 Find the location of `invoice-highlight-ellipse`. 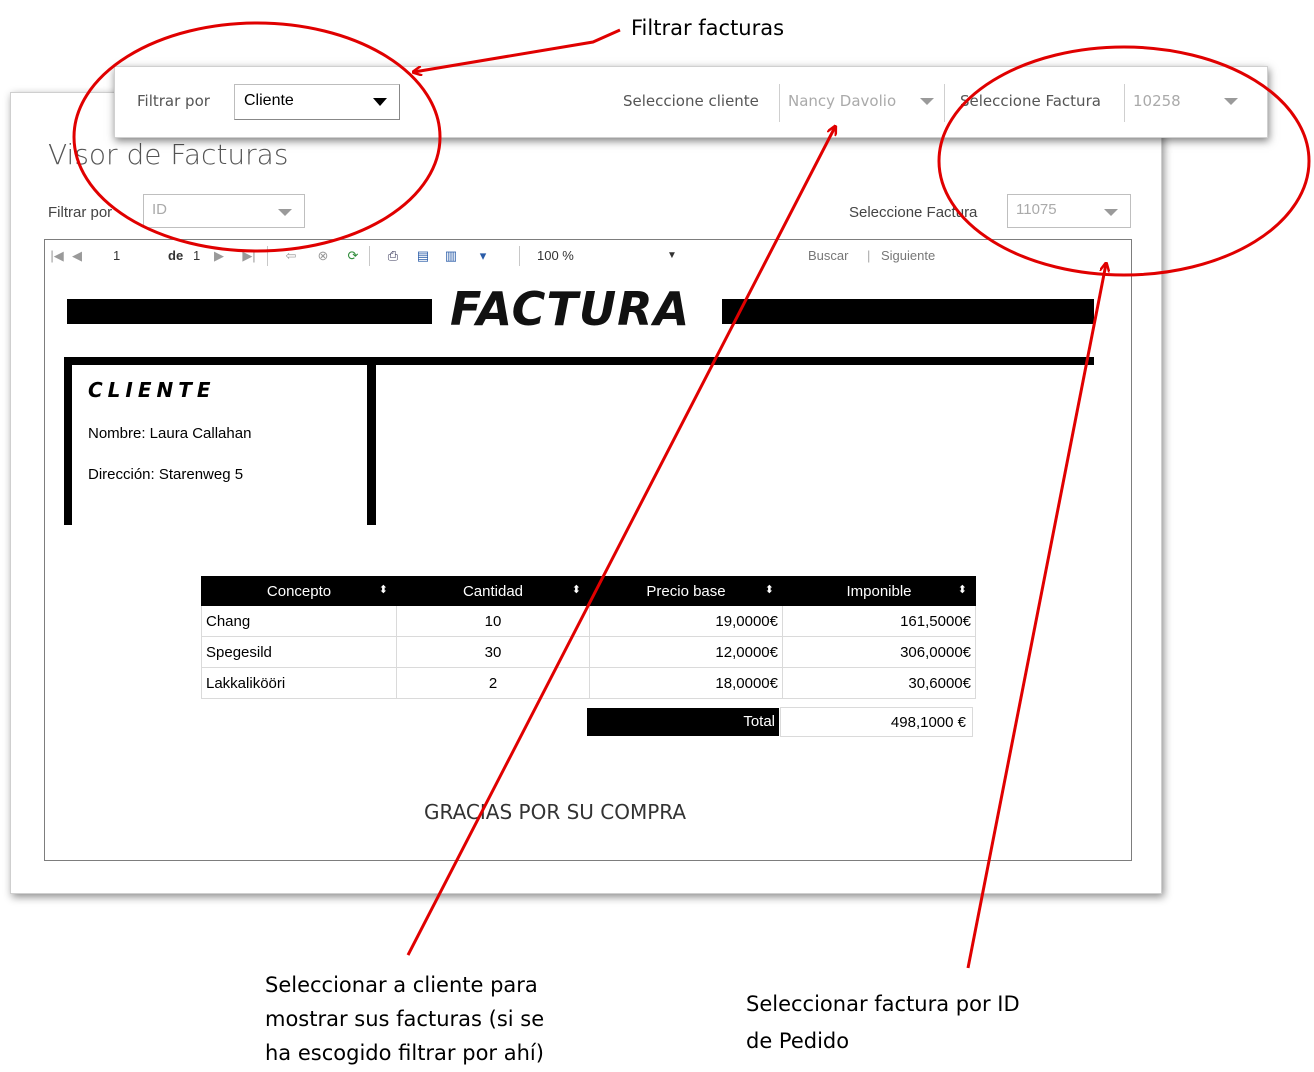

invoice-highlight-ellipse is located at coordinates (1124, 161).